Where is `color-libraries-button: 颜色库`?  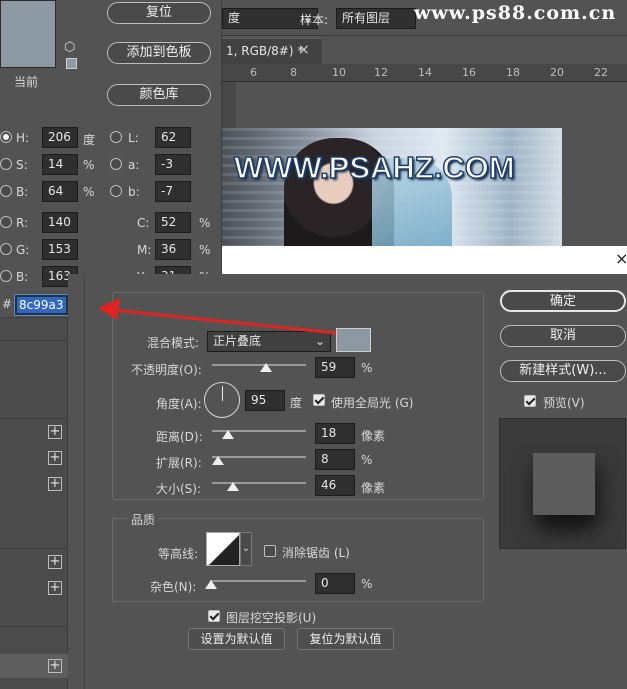 color-libraries-button: 颜色库 is located at coordinates (159, 95).